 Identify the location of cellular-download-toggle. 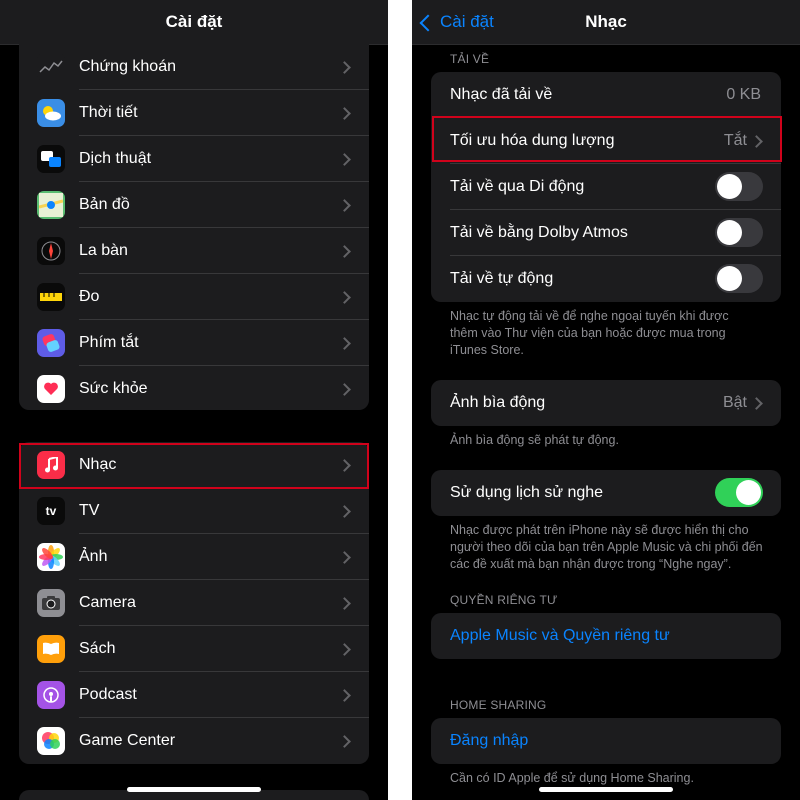
(739, 186).